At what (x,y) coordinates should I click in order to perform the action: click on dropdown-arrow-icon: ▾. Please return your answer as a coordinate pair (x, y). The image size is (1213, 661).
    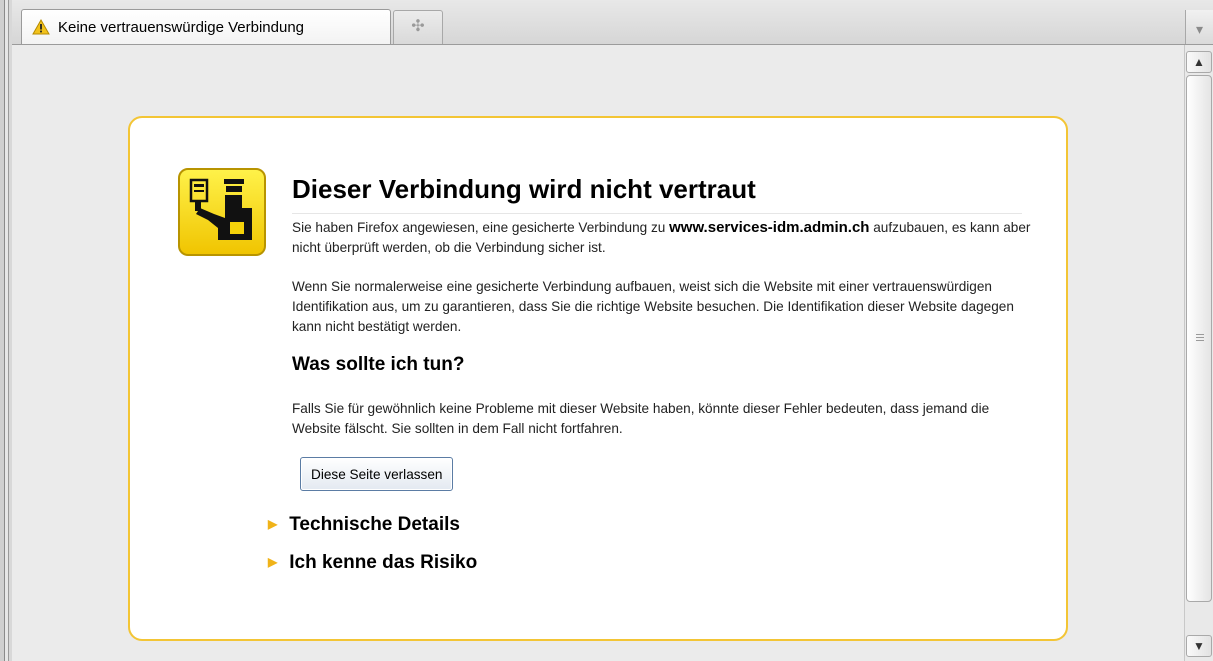
    Looking at the image, I should click on (1199, 29).